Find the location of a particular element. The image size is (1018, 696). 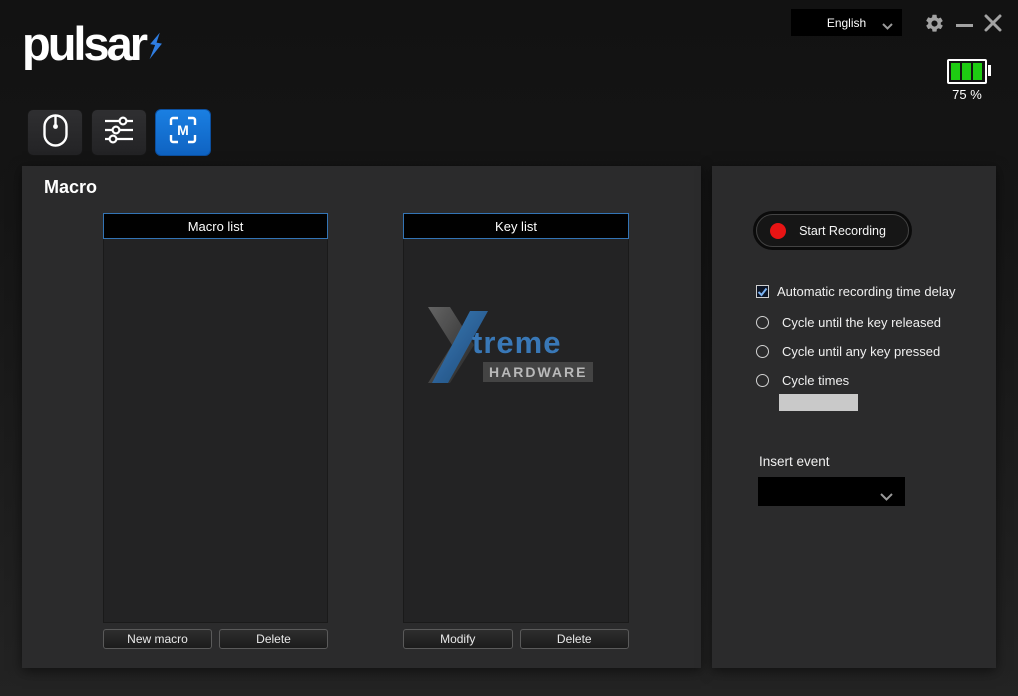

insert-event-dropdown is located at coordinates (831, 491).